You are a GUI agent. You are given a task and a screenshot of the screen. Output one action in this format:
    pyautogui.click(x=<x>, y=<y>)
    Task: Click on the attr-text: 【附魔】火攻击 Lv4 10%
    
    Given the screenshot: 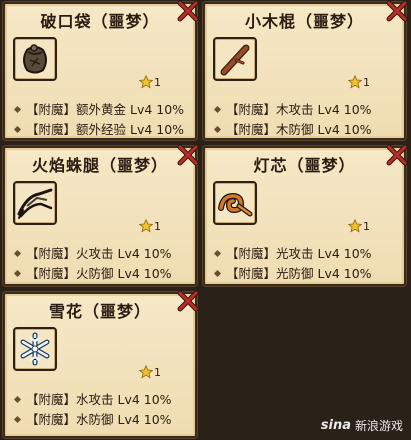 What is the action you would take?
    pyautogui.click(x=99, y=253)
    